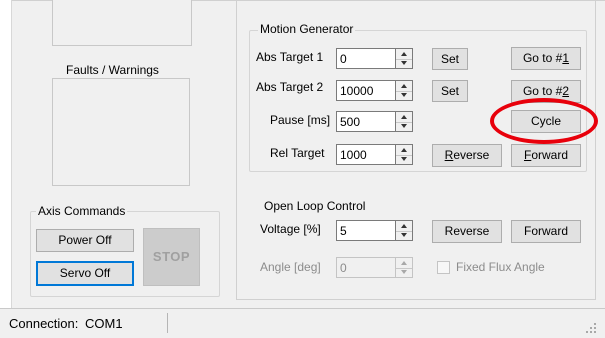 The image size is (605, 338). What do you see at coordinates (404, 58) in the screenshot?
I see `abs-target-1-spinner` at bounding box center [404, 58].